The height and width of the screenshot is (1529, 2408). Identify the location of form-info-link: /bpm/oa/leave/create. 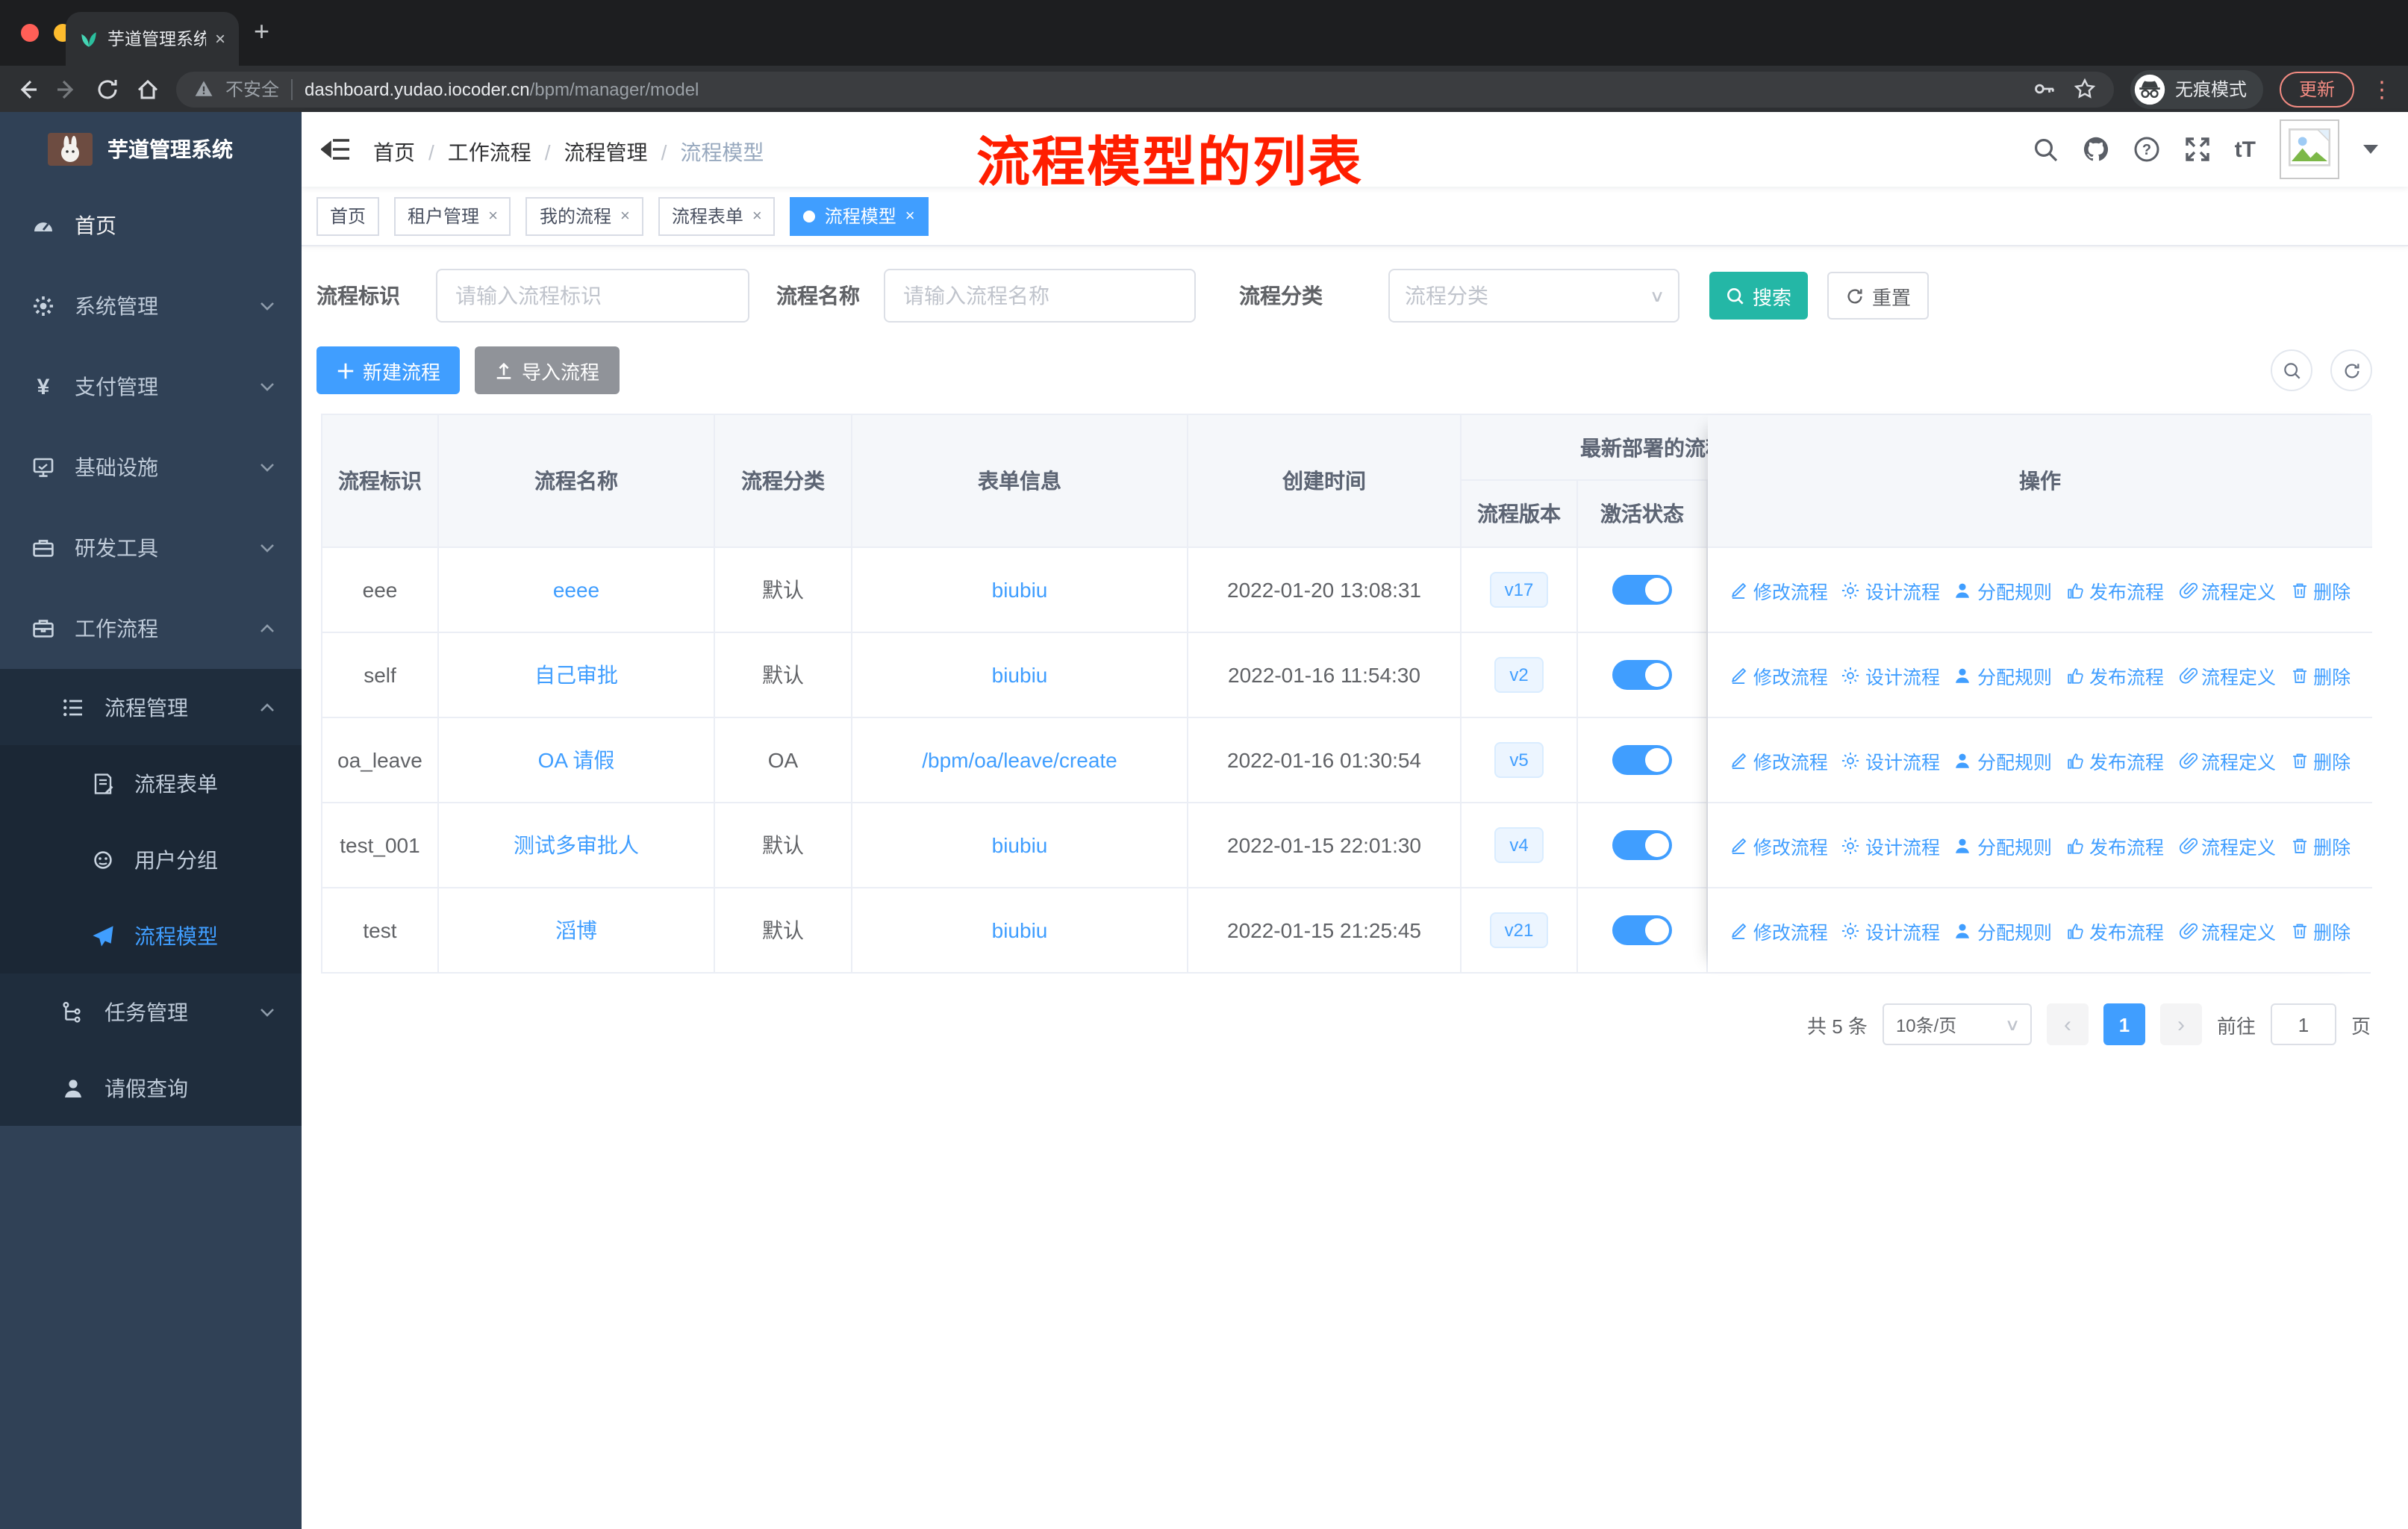
(1019, 760).